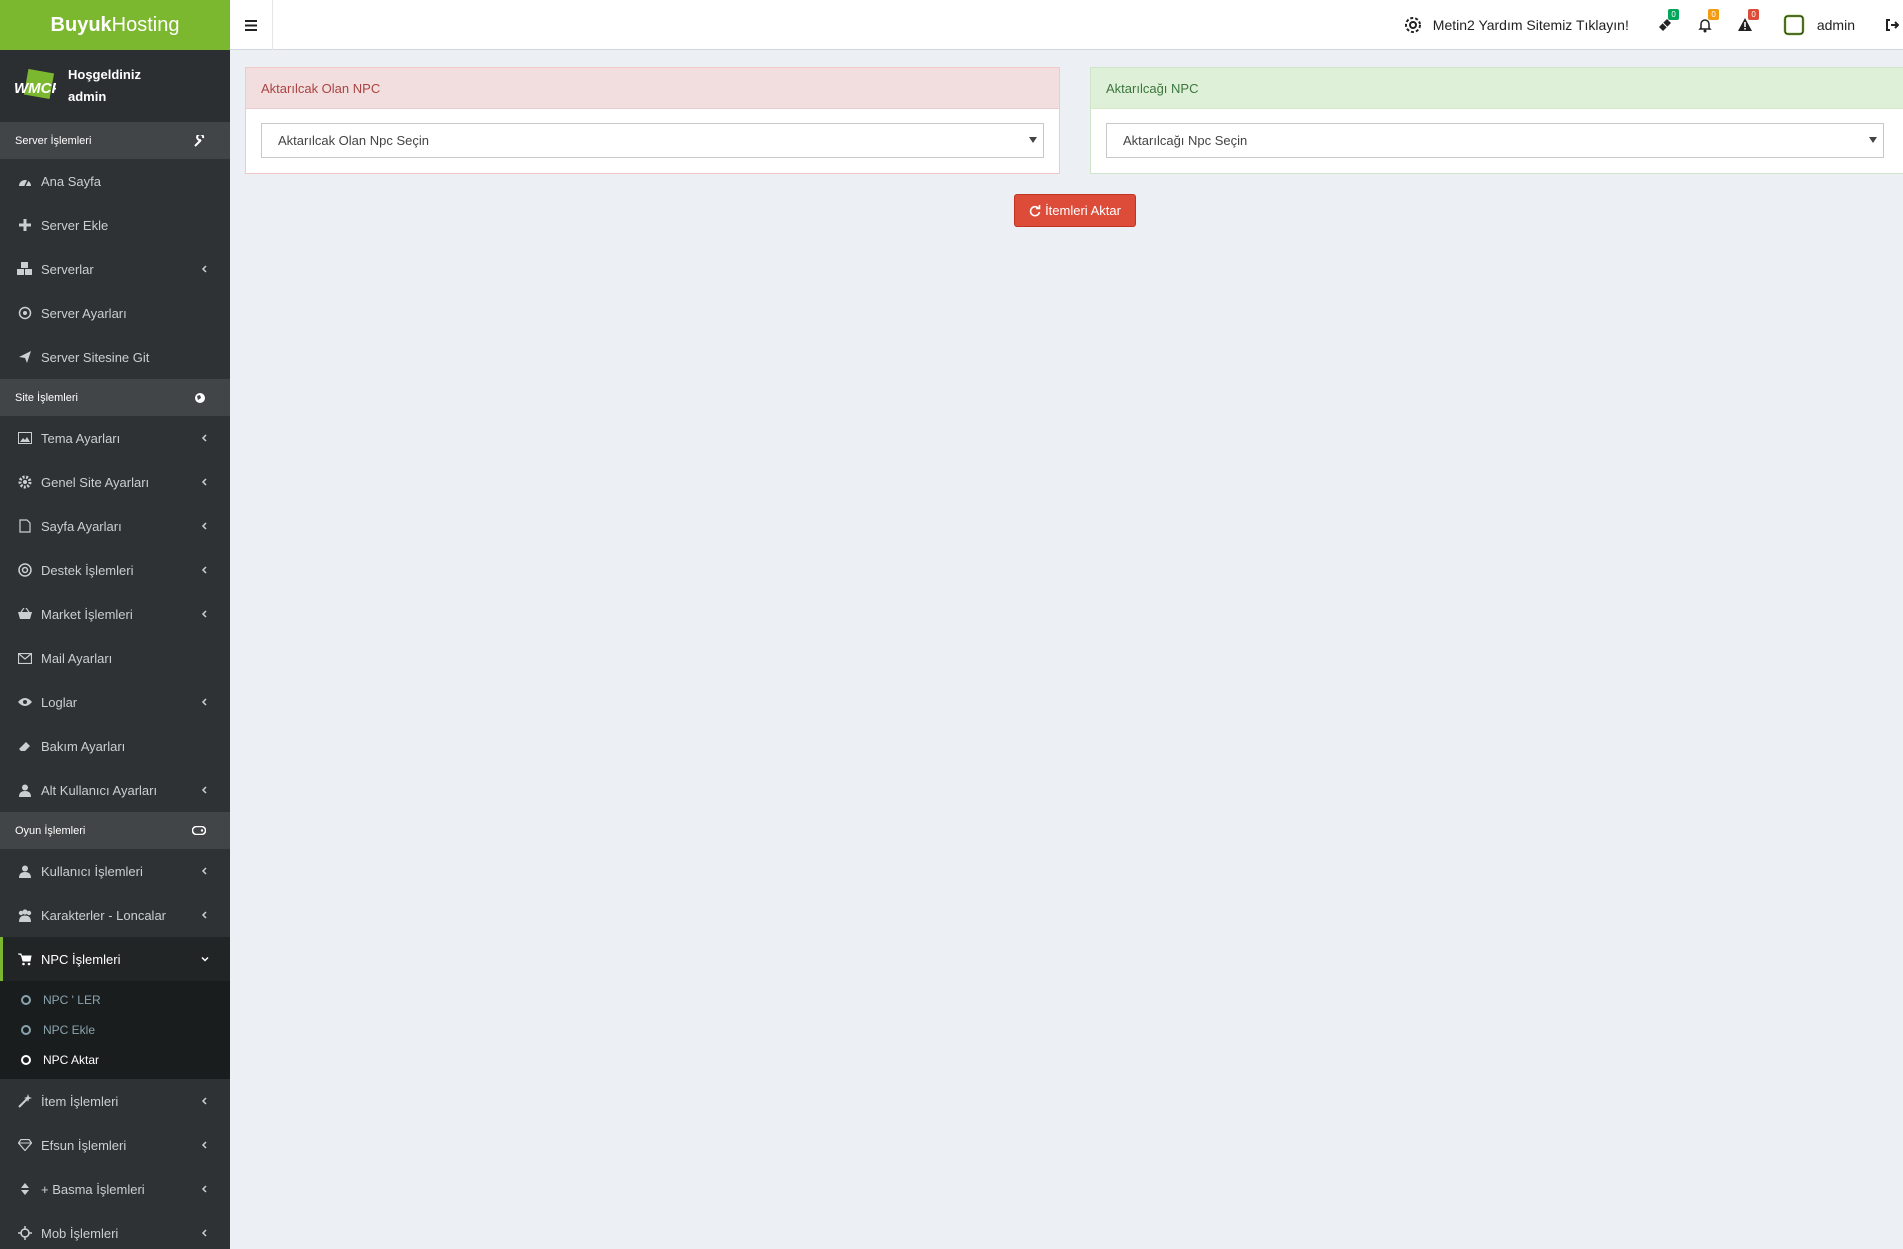 Image resolution: width=1903 pixels, height=1249 pixels. Describe the element at coordinates (104, 74) in the screenshot. I see `user-greeting: Hoşgeldiniz` at that location.